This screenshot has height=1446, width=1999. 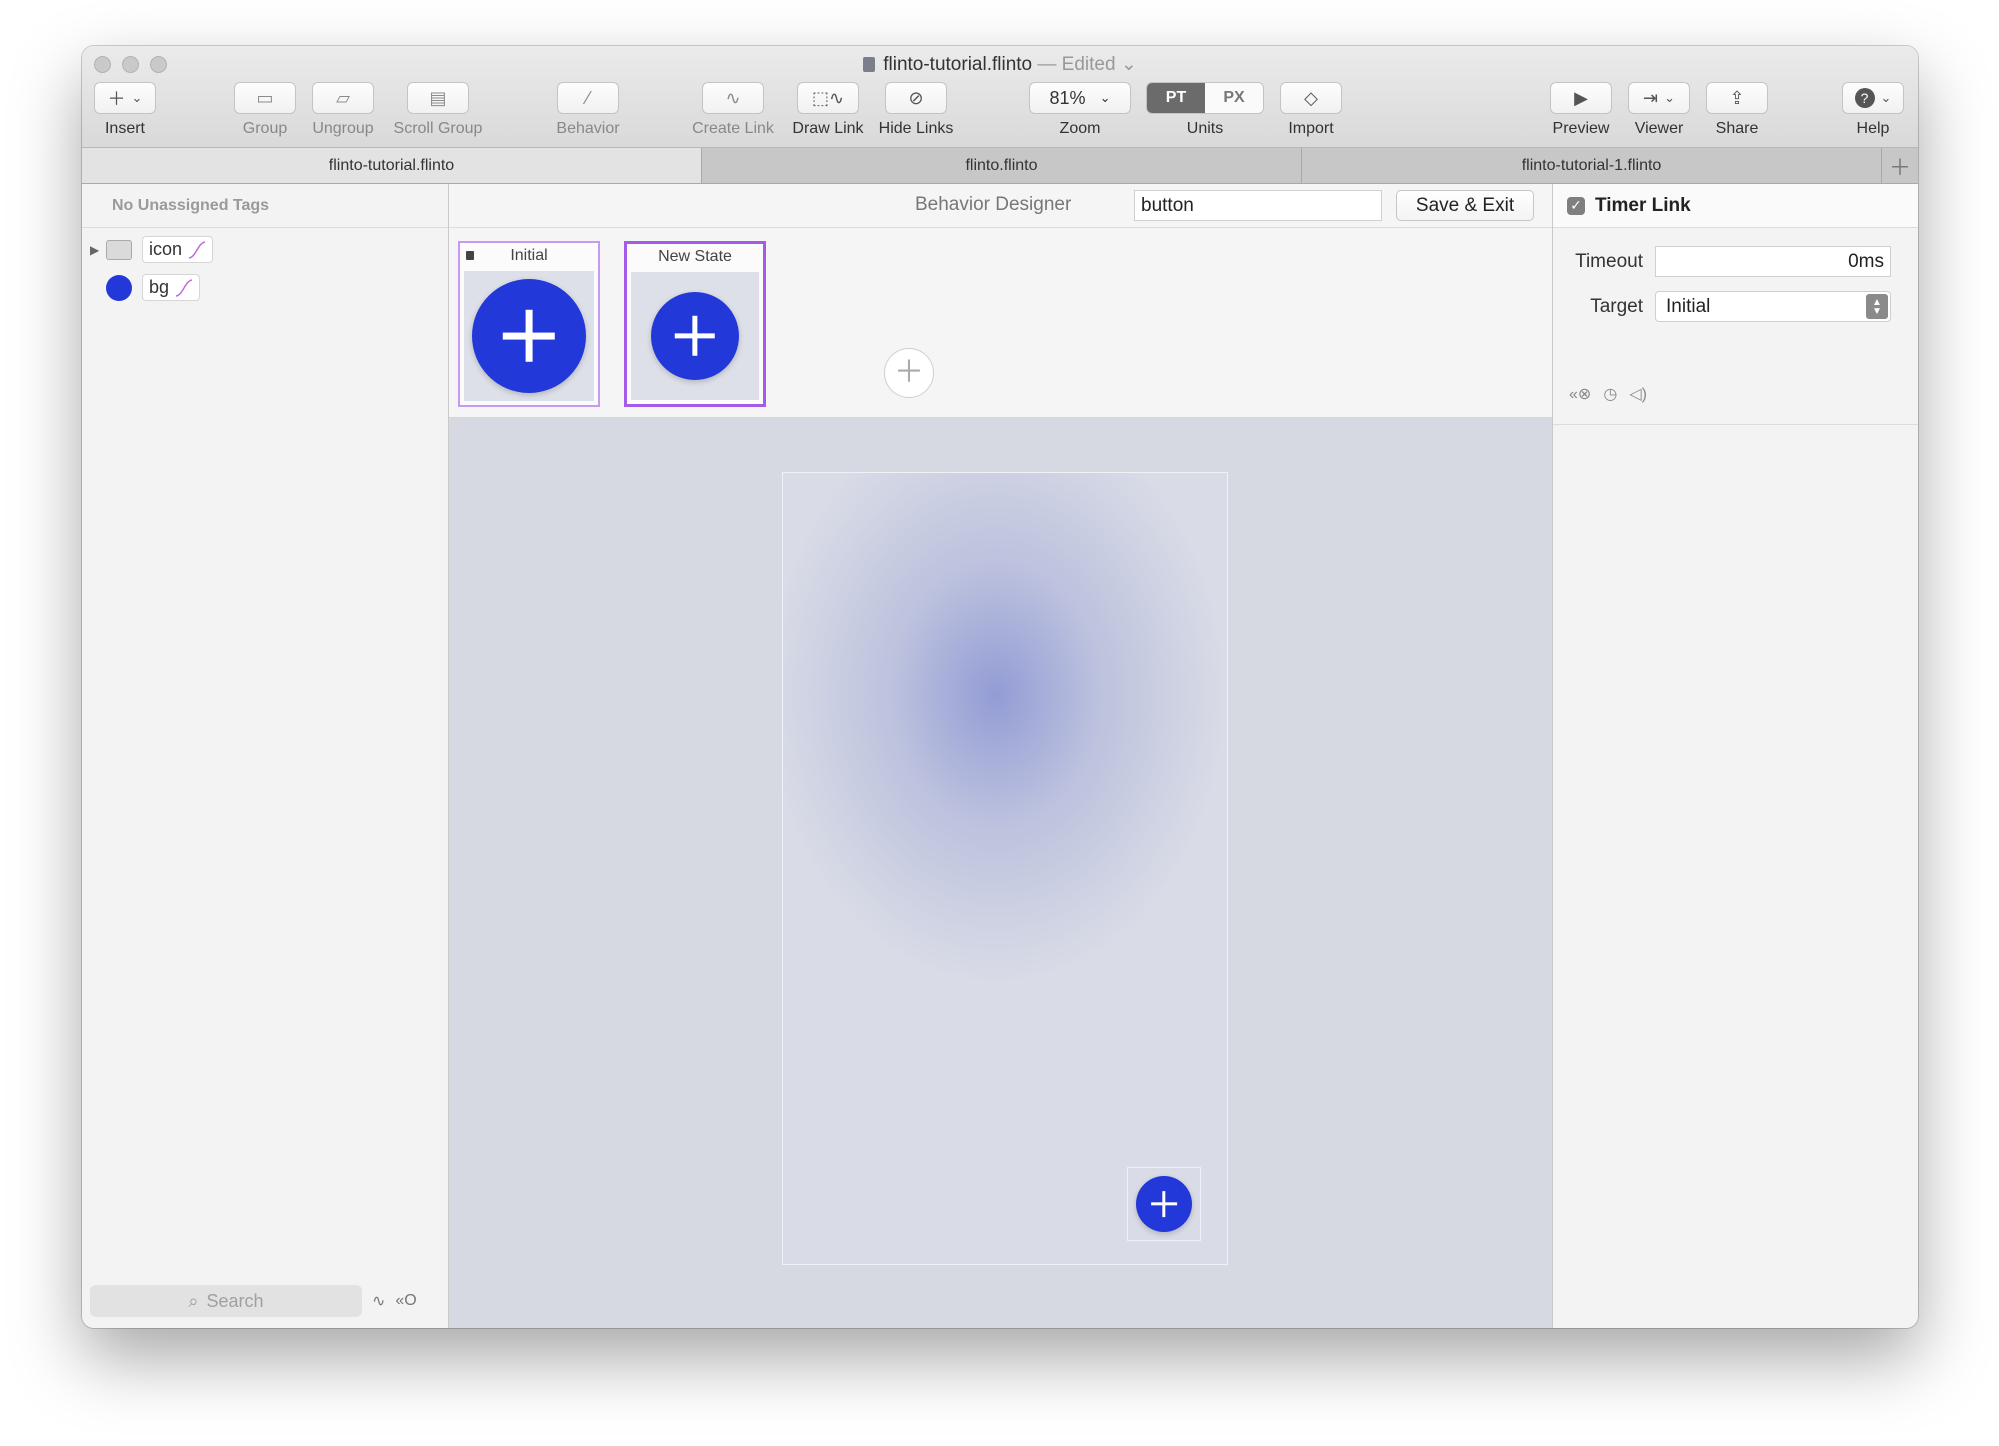 I want to click on document-name: flinto-tutorial.flinto, so click(x=958, y=64).